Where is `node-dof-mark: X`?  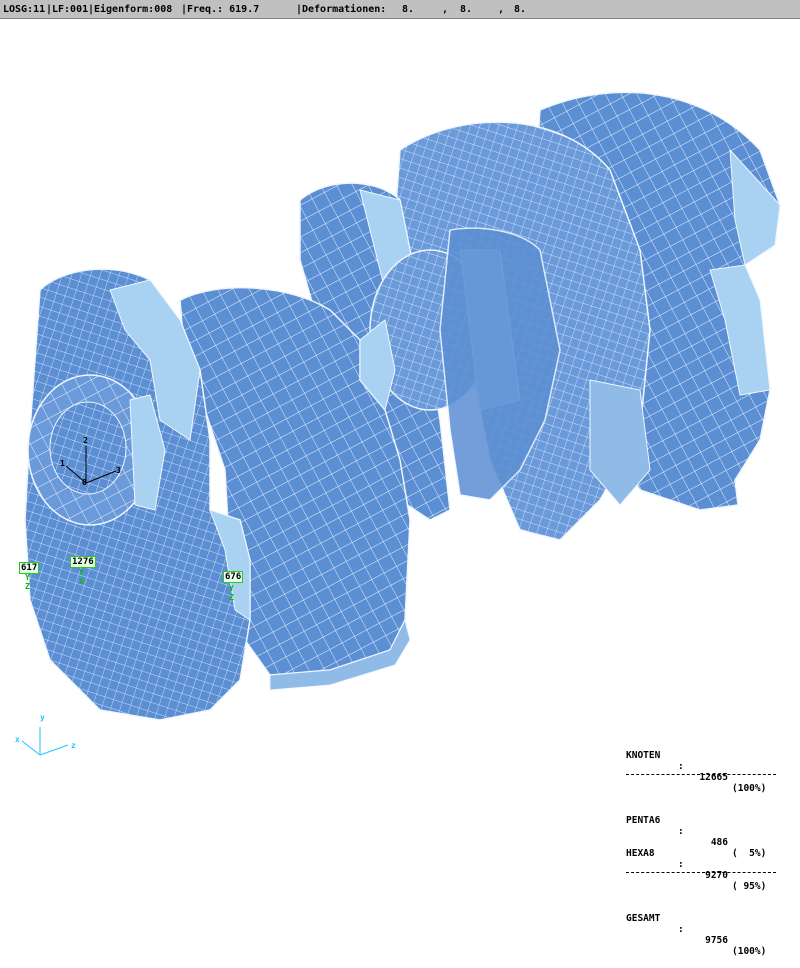 node-dof-mark: X is located at coordinates (81, 581).